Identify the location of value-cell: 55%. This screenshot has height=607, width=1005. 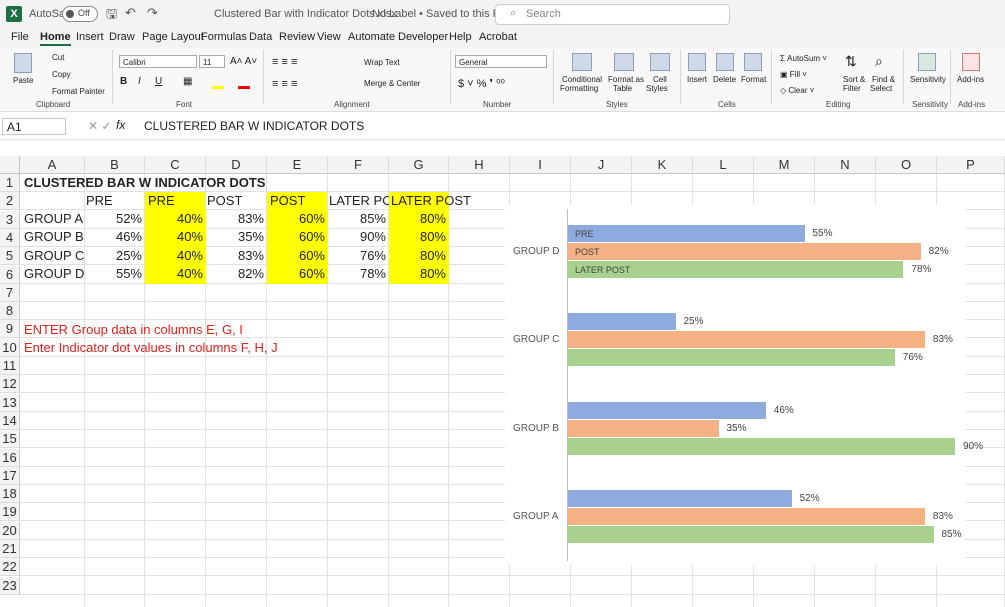
(115, 274).